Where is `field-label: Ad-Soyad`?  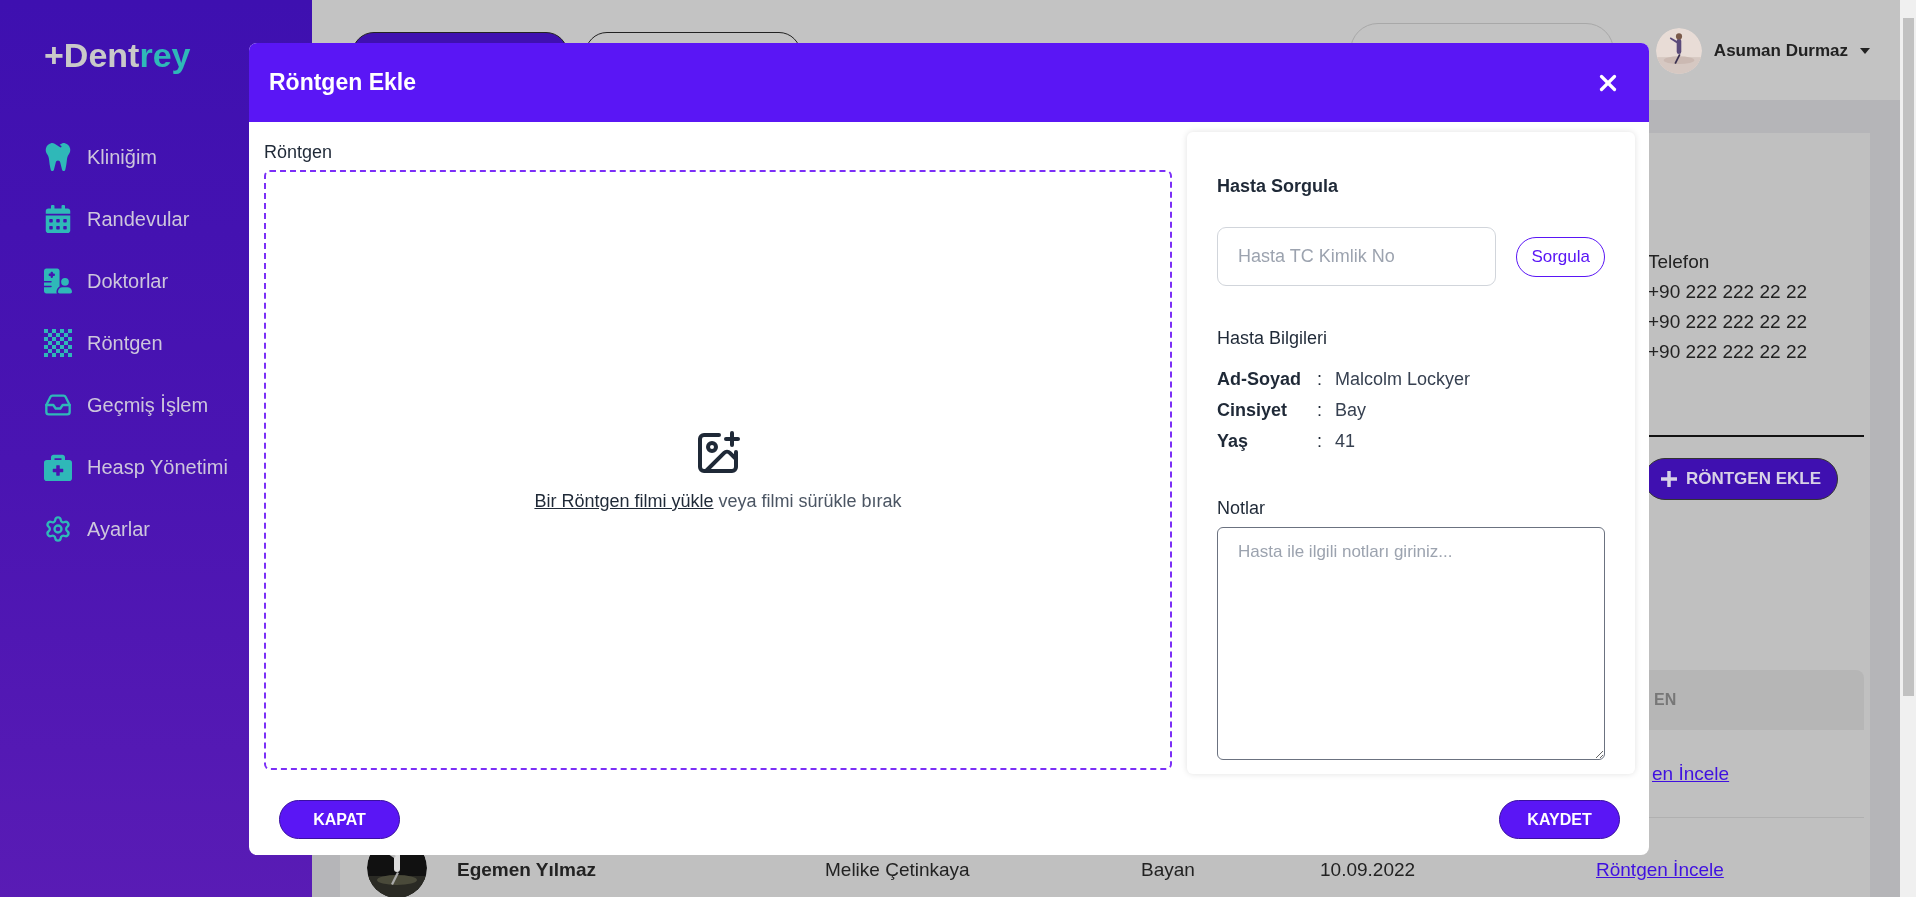 field-label: Ad-Soyad is located at coordinates (1259, 379).